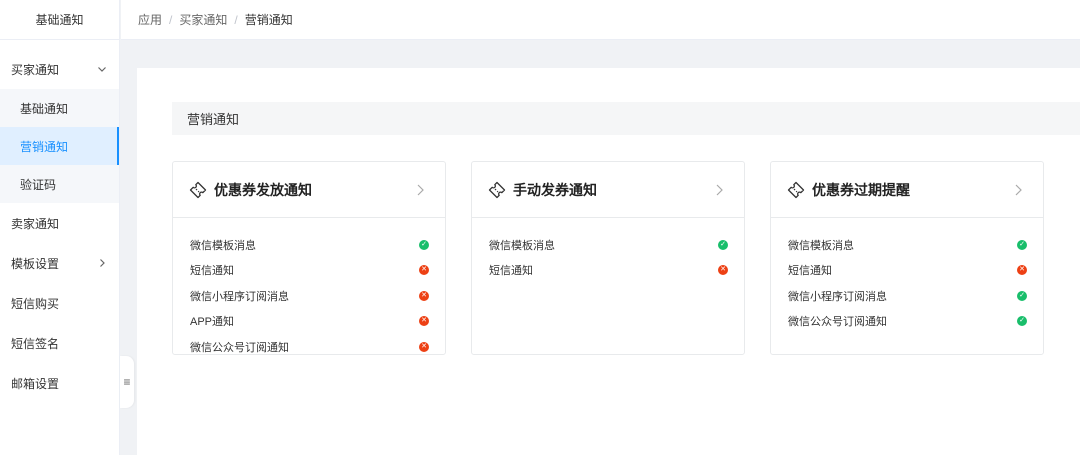  I want to click on sidebar-item-label: 买家通知, so click(35, 69).